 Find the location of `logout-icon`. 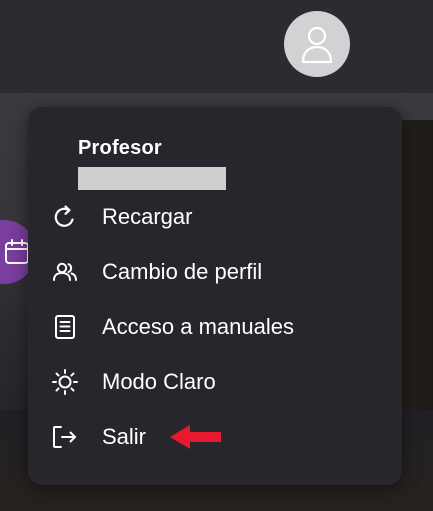

logout-icon is located at coordinates (65, 437).